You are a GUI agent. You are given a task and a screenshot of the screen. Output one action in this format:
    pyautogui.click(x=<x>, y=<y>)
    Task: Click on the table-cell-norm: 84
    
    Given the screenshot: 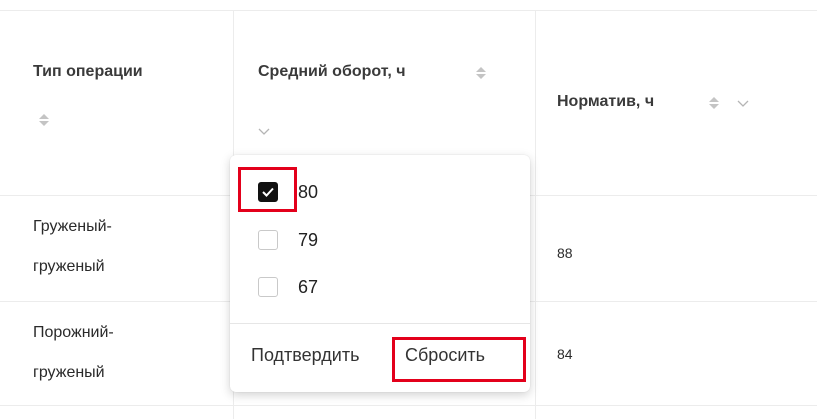 What is the action you would take?
    pyautogui.click(x=565, y=354)
    